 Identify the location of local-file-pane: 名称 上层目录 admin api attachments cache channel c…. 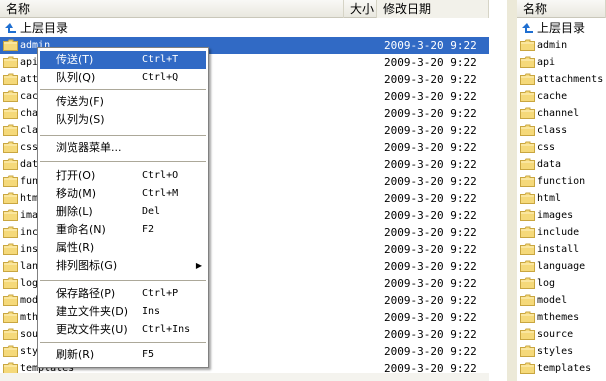
(561, 190).